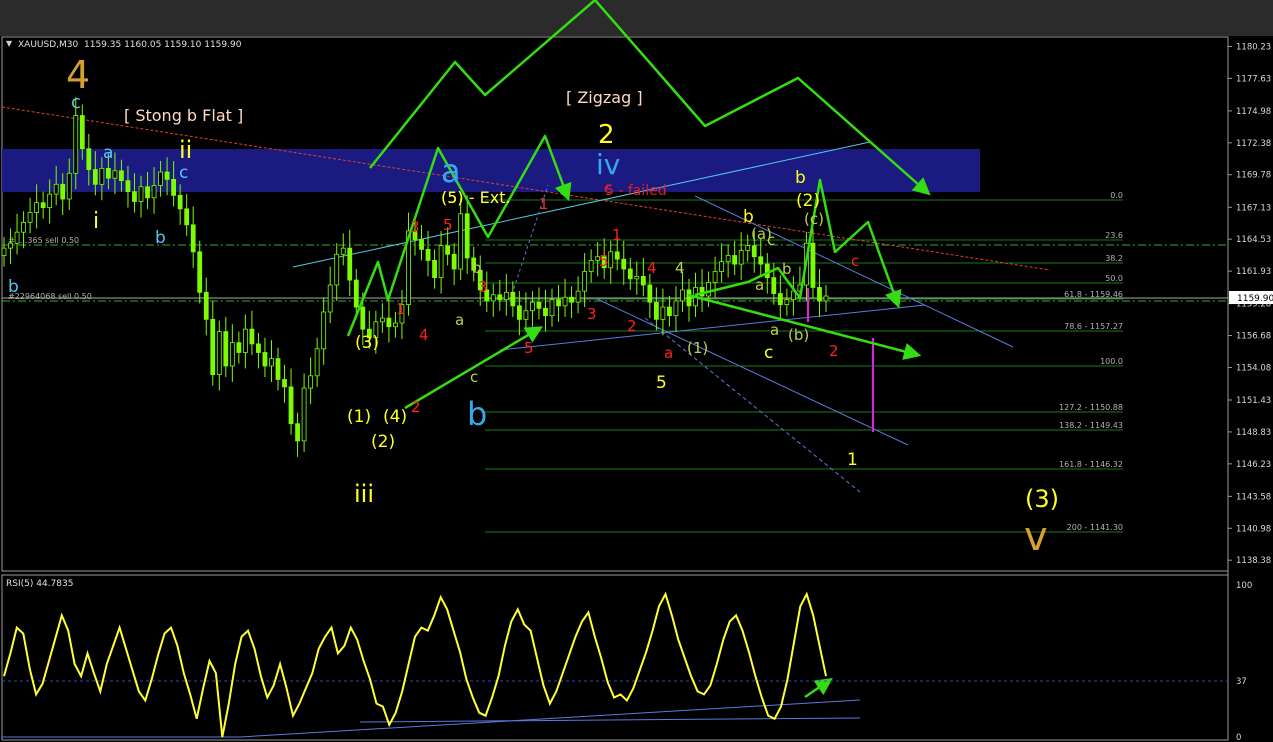  What do you see at coordinates (48, 45) in the screenshot?
I see `symbol-label: XAUUSD,M30` at bounding box center [48, 45].